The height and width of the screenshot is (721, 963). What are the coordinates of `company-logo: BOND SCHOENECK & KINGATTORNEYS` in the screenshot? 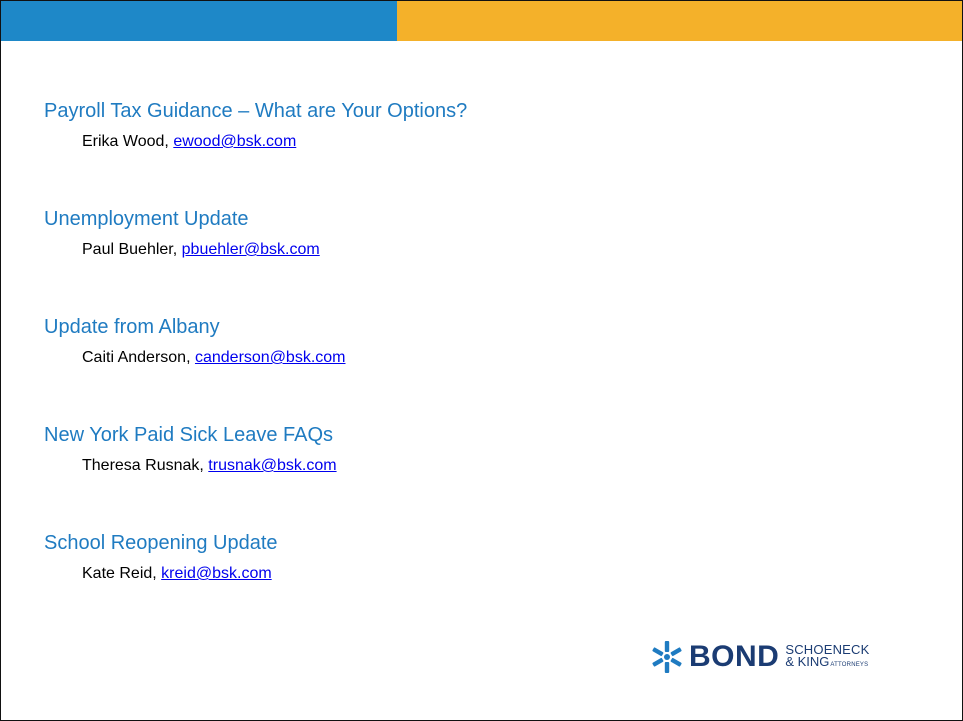 It's located at (799, 657).